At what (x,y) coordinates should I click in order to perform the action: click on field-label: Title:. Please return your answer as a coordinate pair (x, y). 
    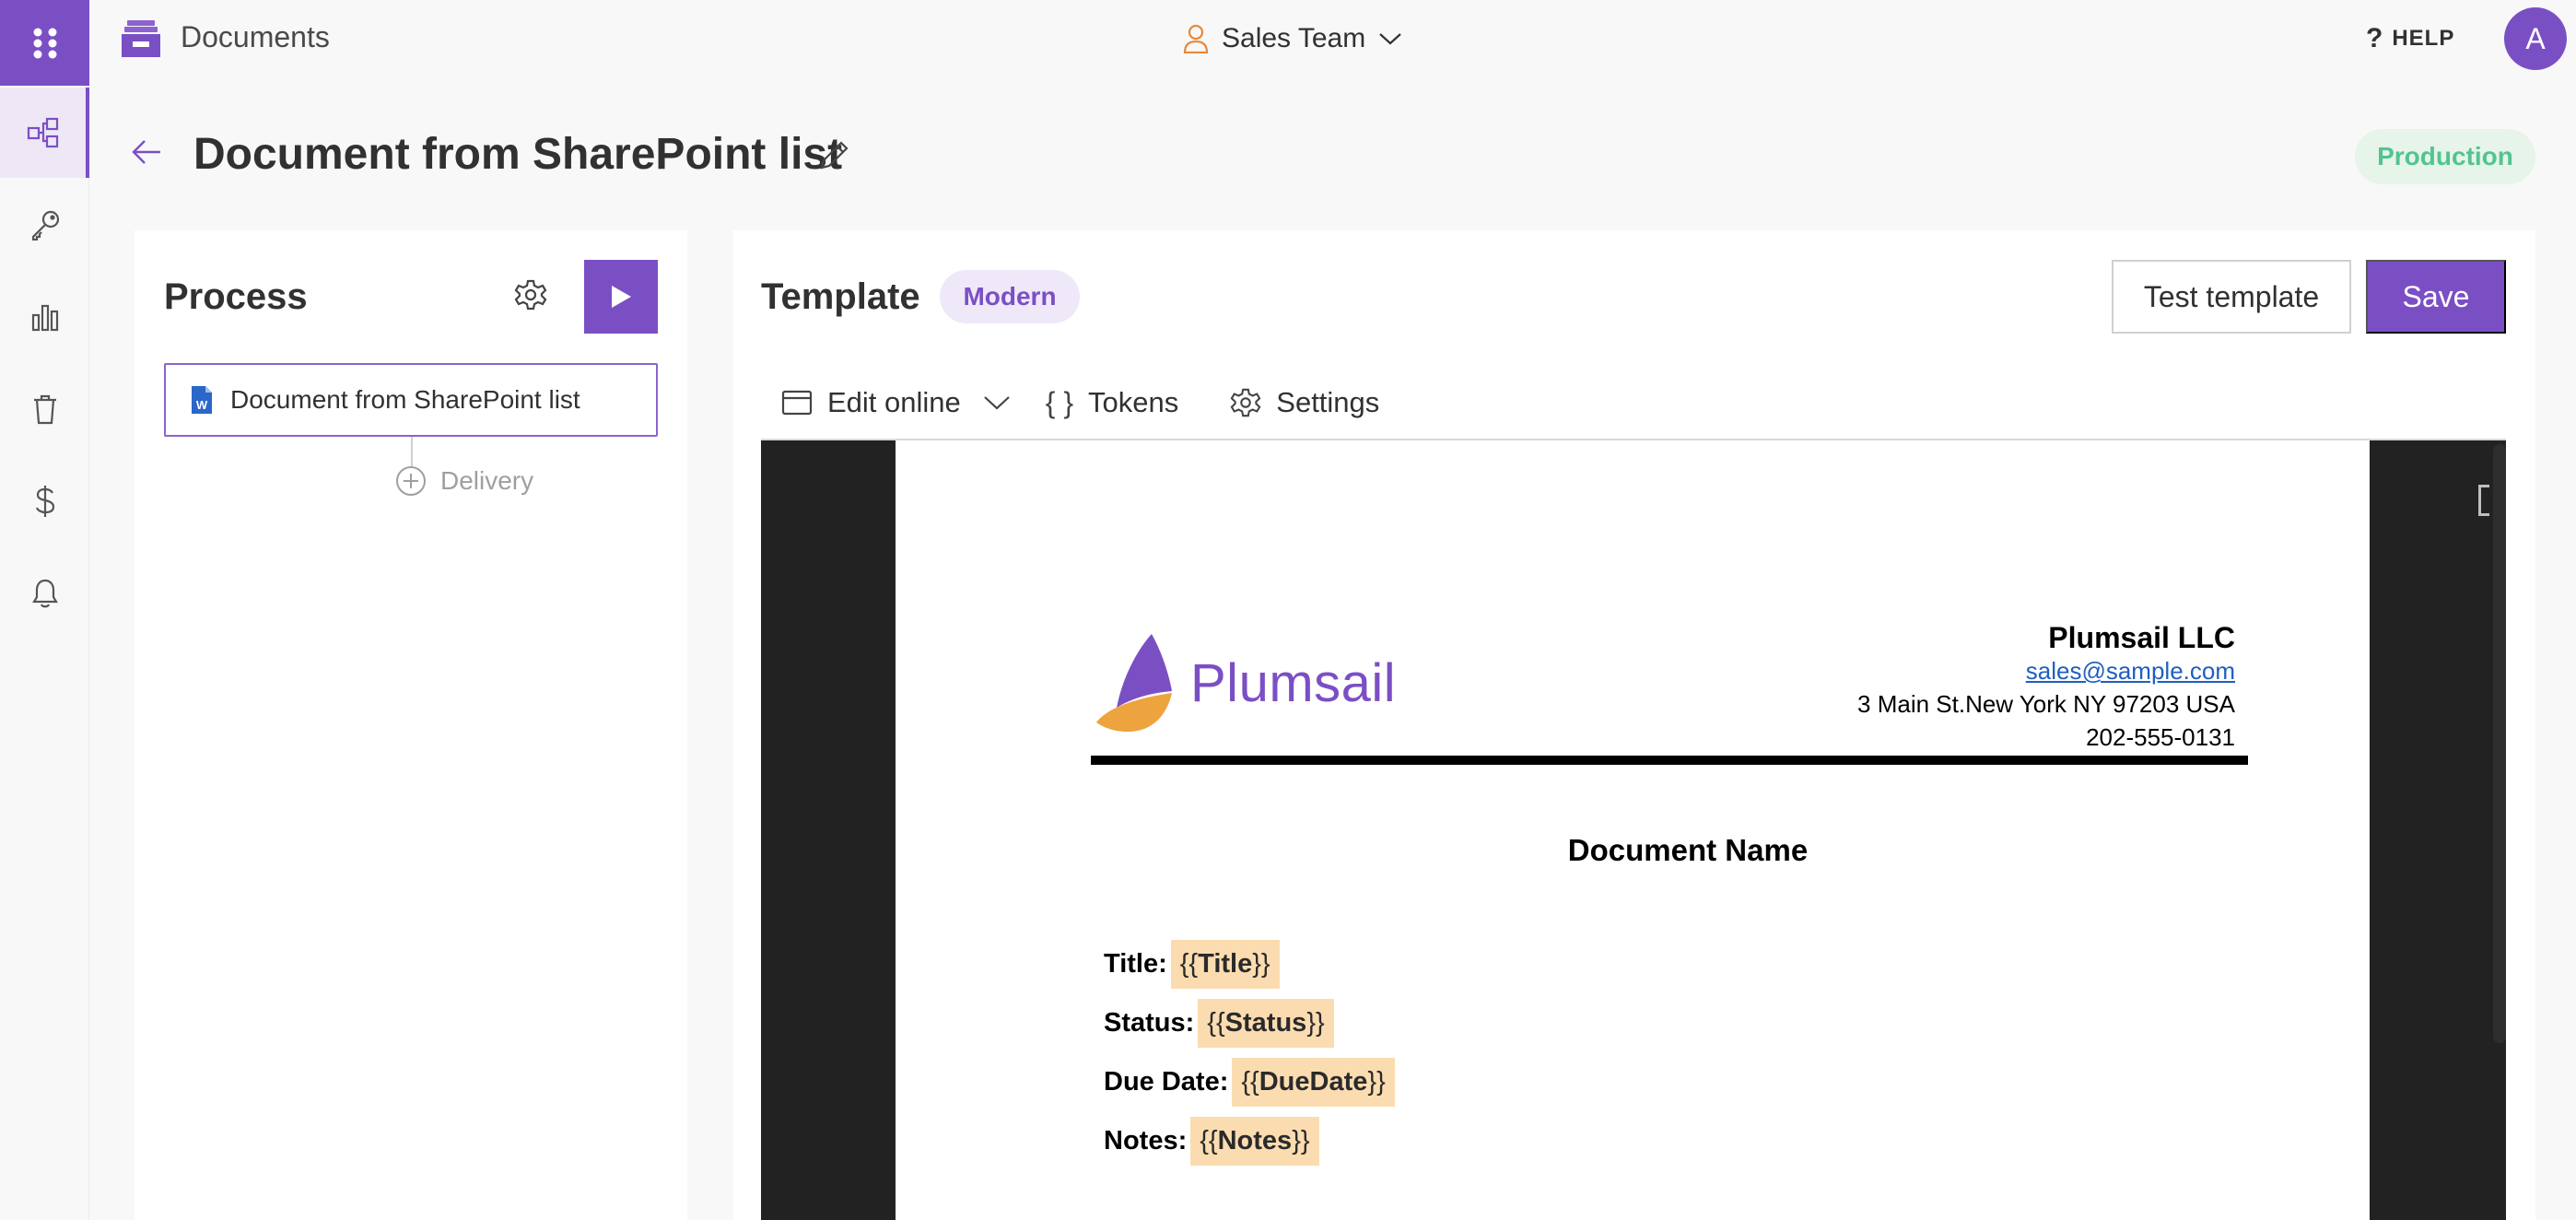
    Looking at the image, I should click on (1136, 964).